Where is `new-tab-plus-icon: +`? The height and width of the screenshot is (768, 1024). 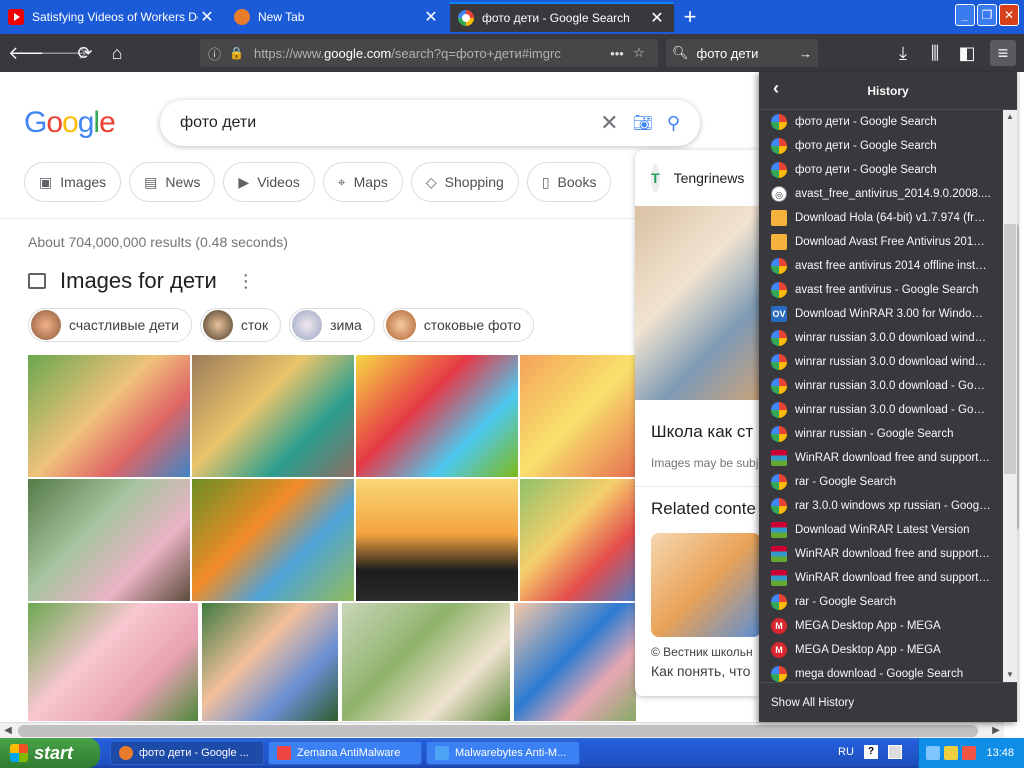
new-tab-plus-icon: + is located at coordinates (690, 17).